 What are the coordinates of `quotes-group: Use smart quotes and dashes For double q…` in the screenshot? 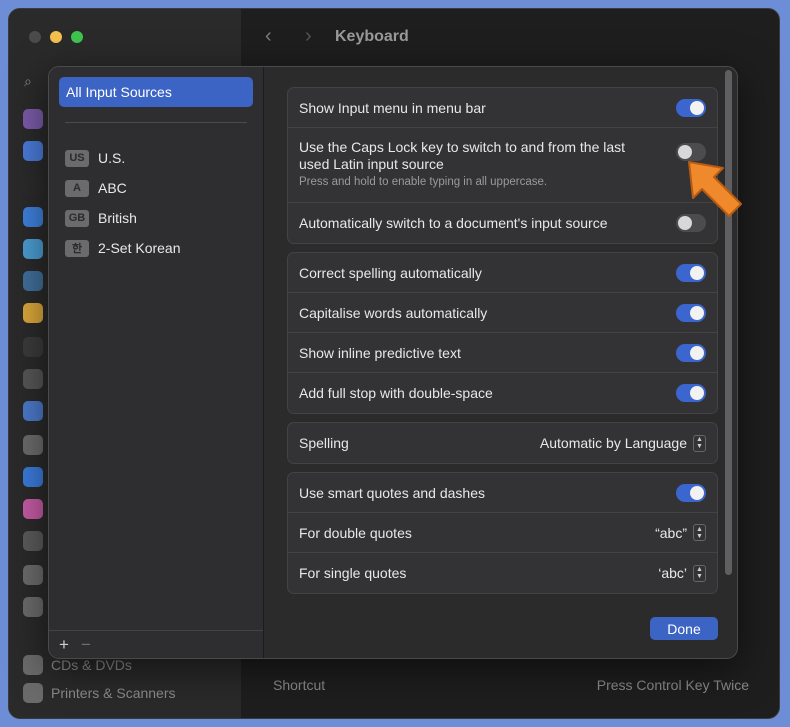 It's located at (502, 533).